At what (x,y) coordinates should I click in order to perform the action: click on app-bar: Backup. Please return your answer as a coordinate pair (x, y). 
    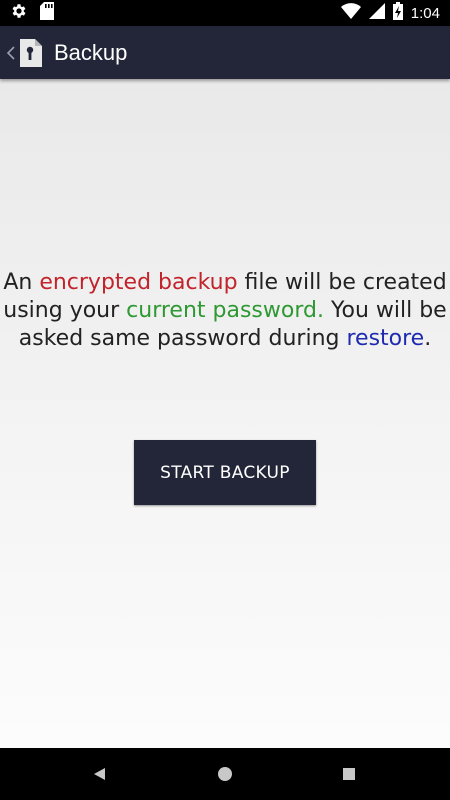
    Looking at the image, I should click on (225, 52).